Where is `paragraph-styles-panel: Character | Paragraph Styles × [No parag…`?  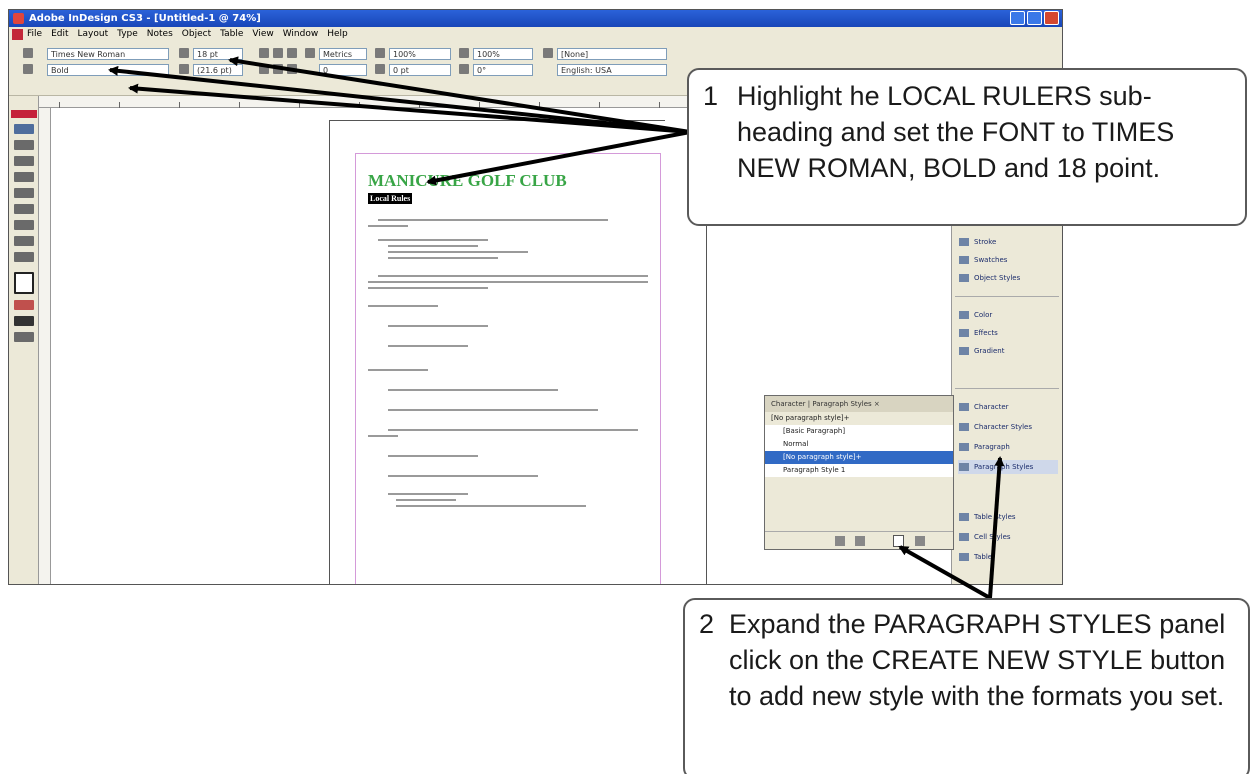 paragraph-styles-panel: Character | Paragraph Styles × [No parag… is located at coordinates (859, 472).